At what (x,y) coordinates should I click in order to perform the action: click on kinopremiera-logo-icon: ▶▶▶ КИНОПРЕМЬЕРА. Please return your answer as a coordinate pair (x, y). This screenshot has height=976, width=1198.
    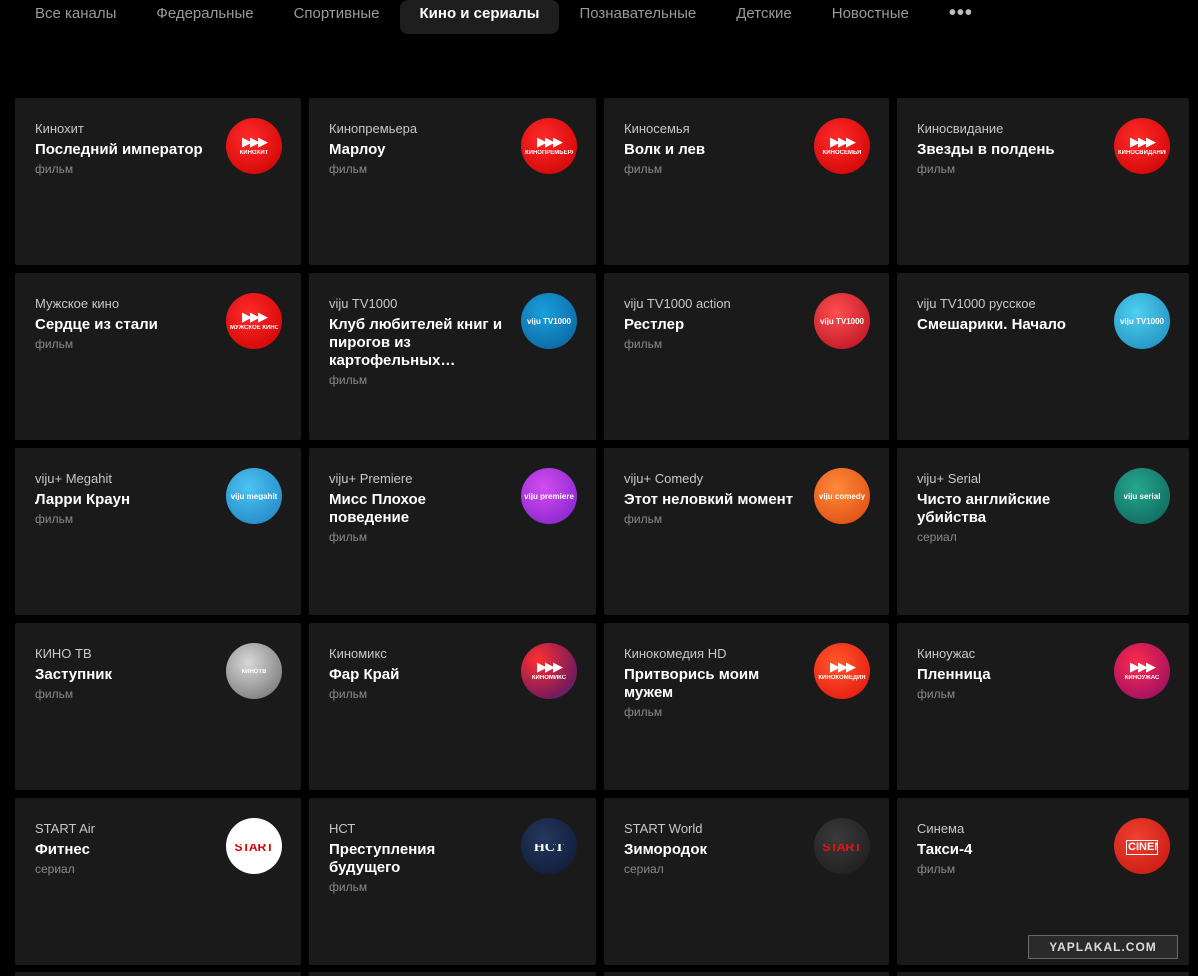
    Looking at the image, I should click on (549, 146).